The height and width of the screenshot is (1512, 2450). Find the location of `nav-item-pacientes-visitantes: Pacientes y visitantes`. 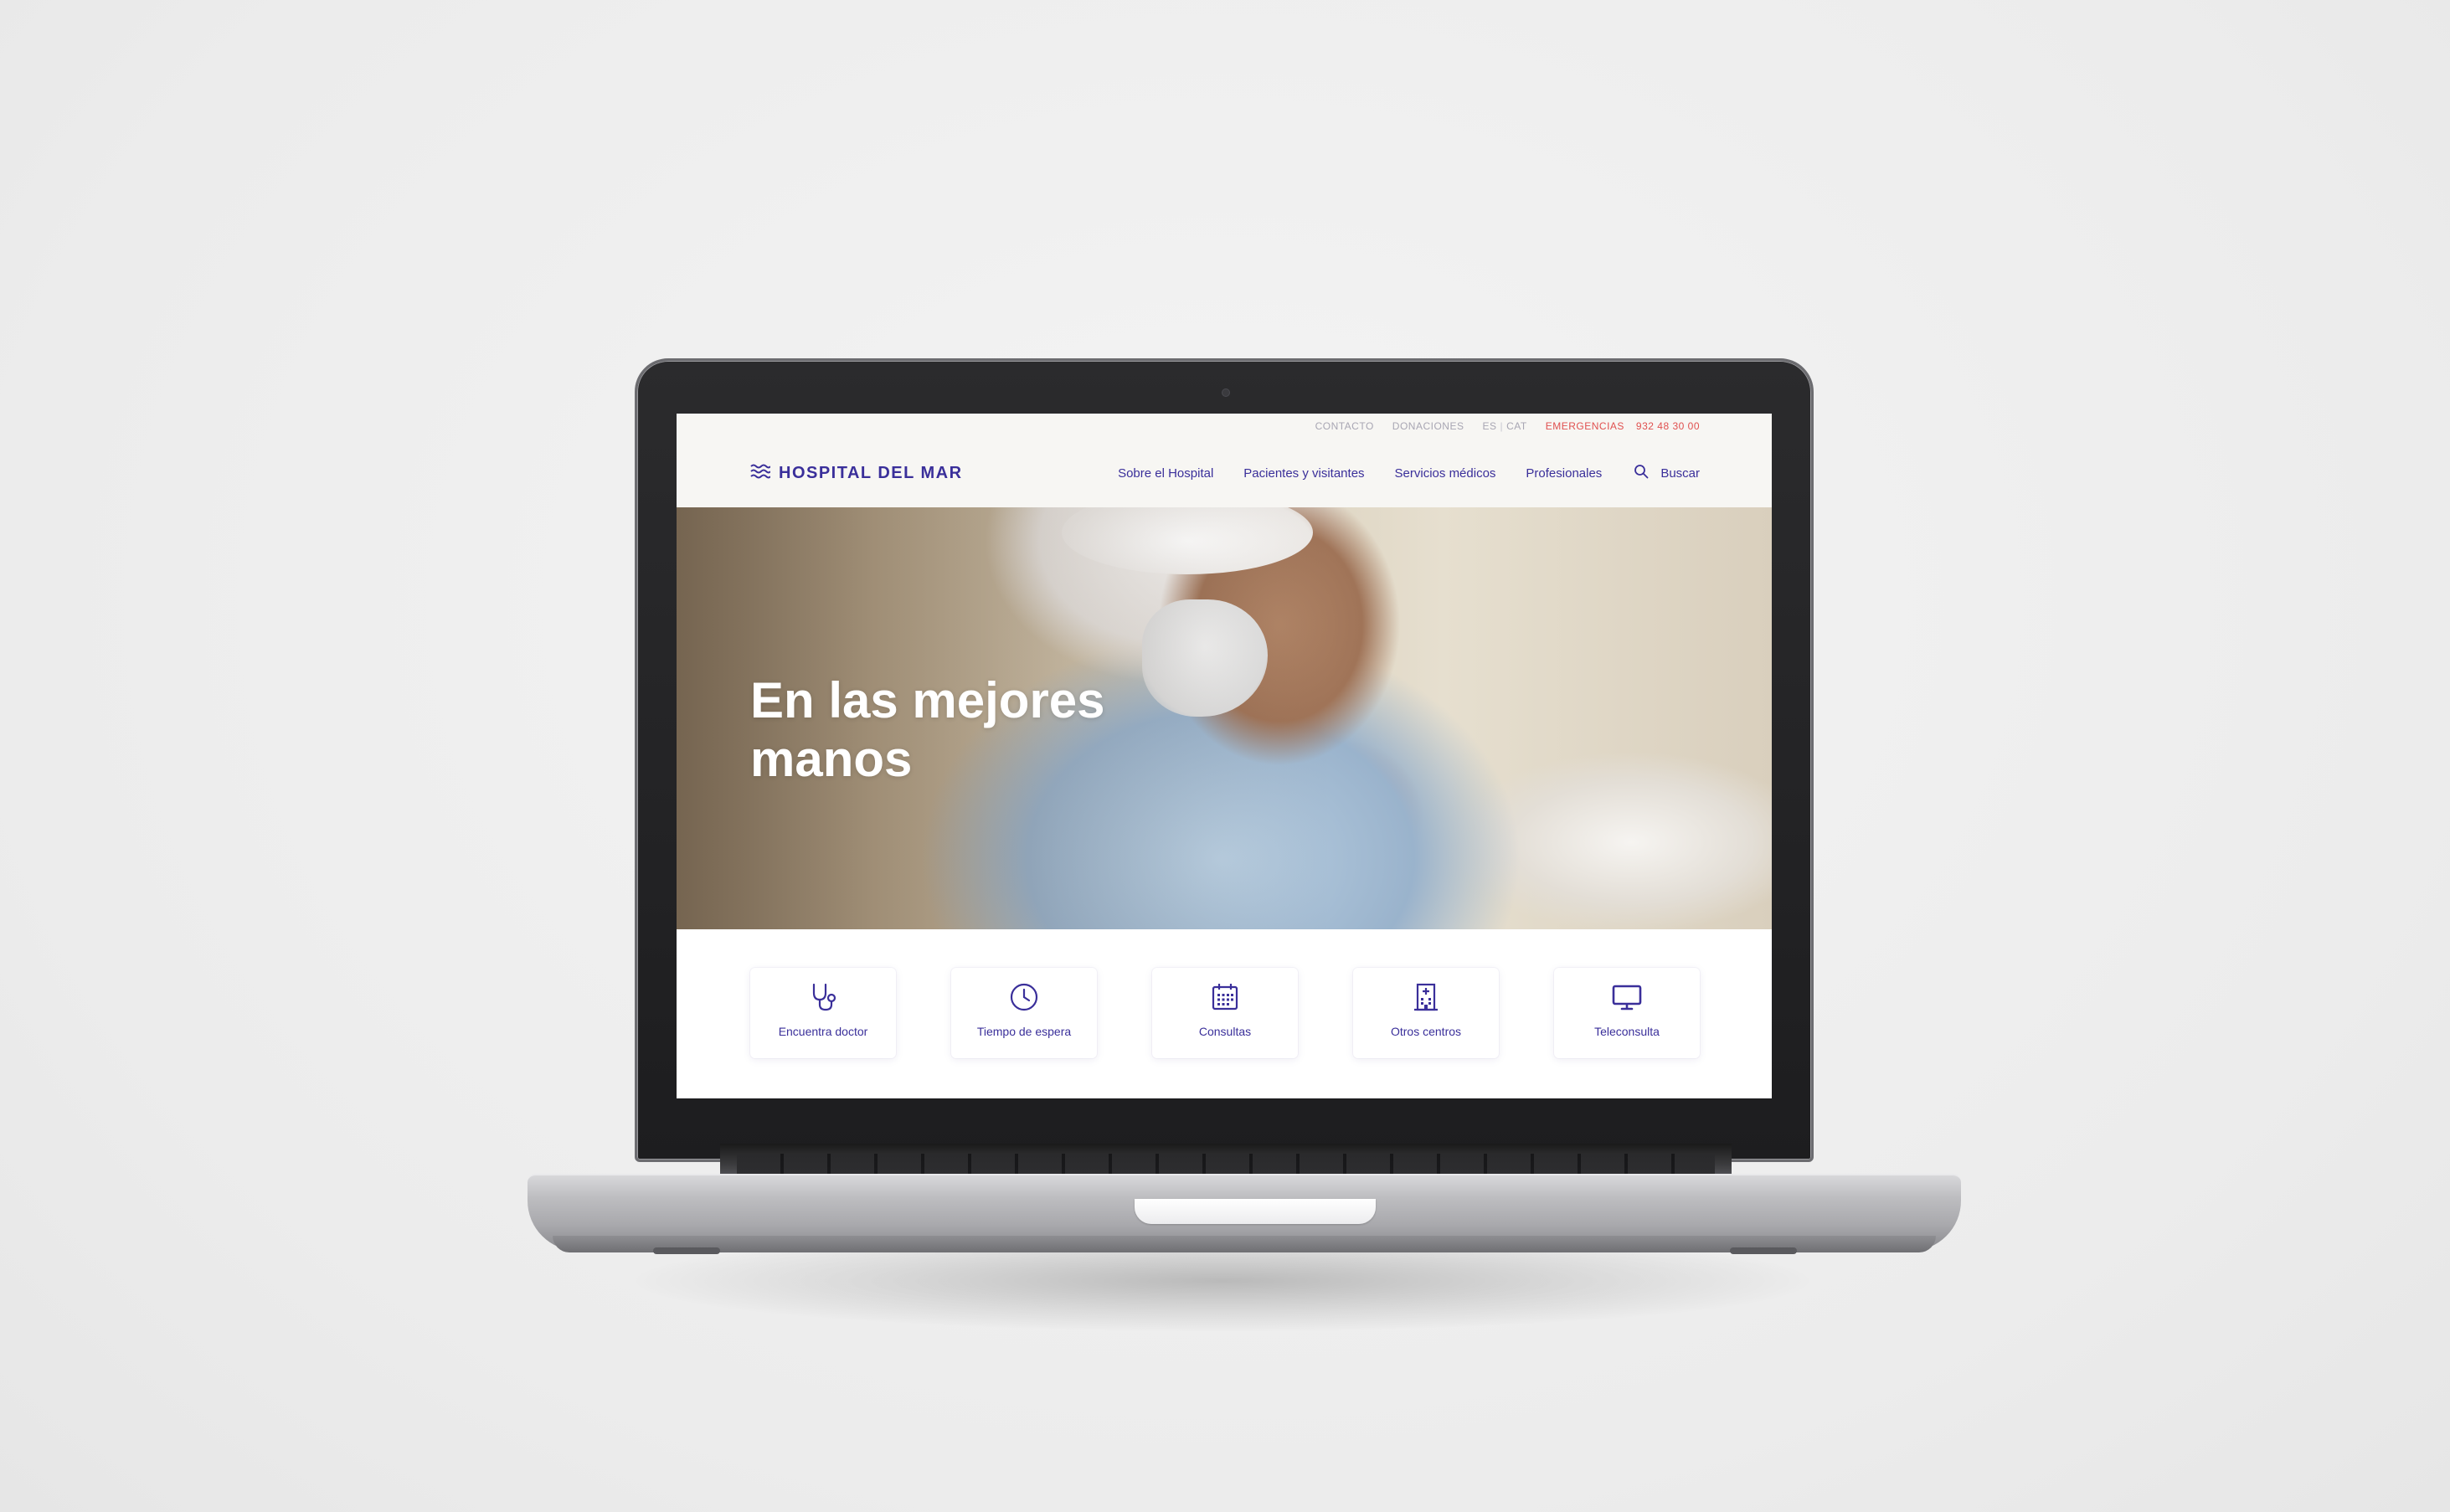

nav-item-pacientes-visitantes: Pacientes y visitantes is located at coordinates (1304, 474).